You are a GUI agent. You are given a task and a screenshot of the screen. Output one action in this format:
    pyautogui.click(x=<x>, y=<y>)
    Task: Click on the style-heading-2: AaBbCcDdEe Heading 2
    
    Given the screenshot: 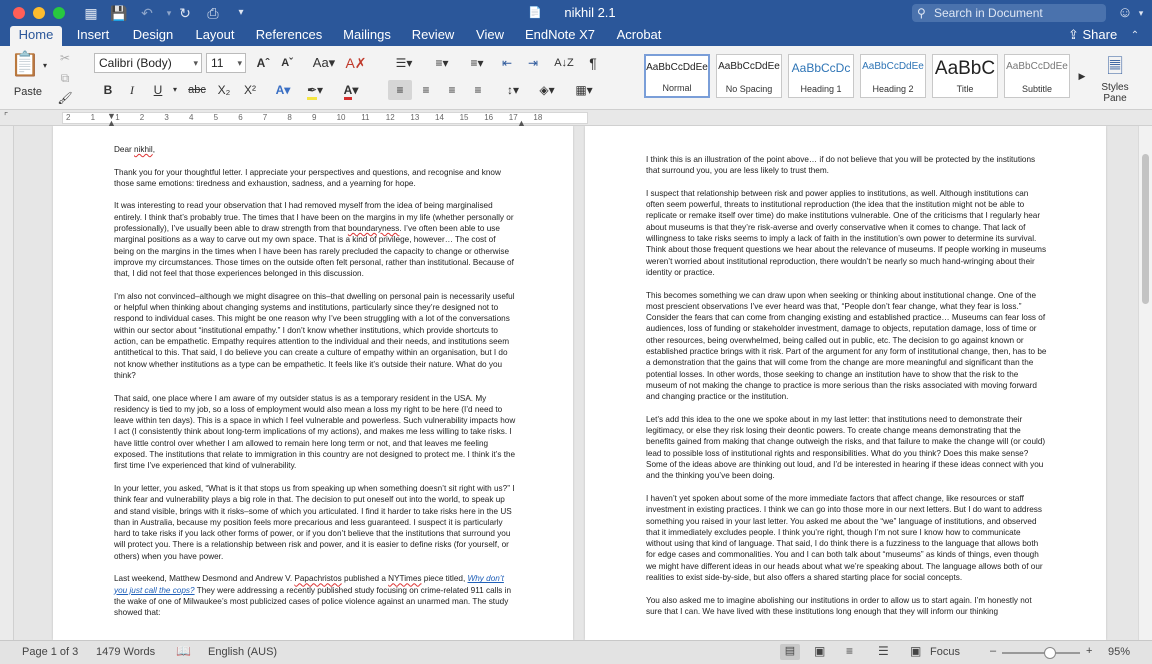 What is the action you would take?
    pyautogui.click(x=893, y=76)
    